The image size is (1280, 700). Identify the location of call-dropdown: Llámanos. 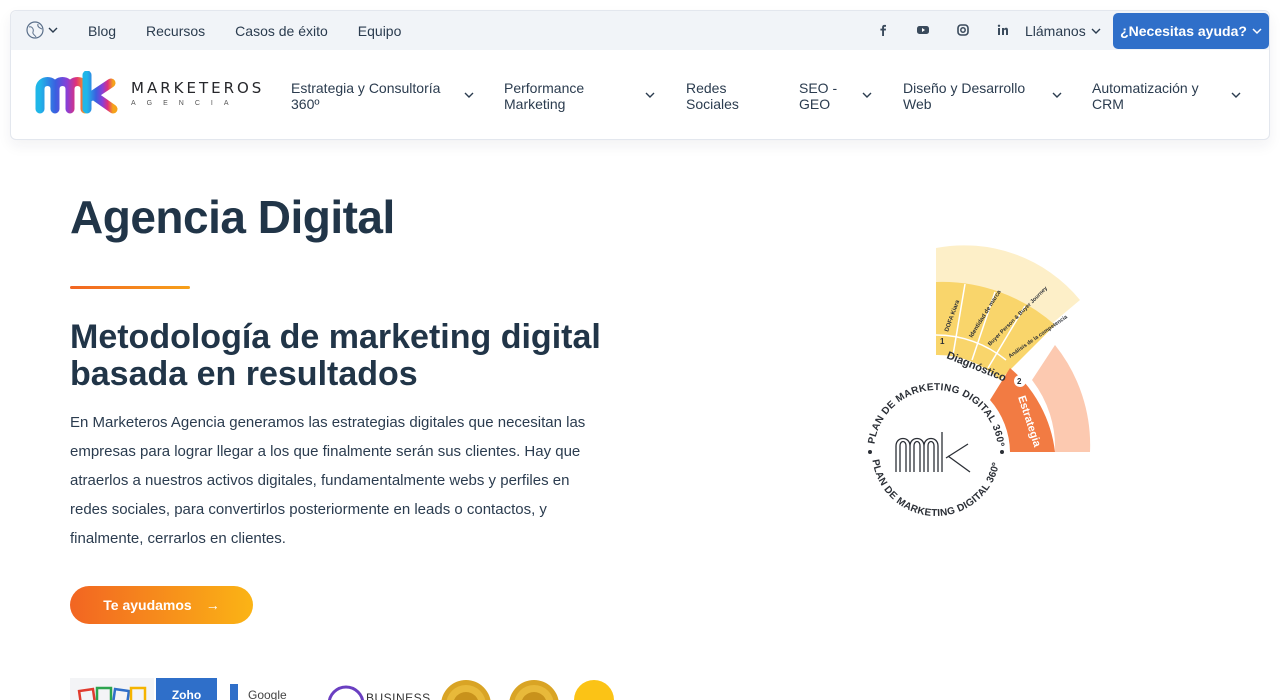
(1063, 30).